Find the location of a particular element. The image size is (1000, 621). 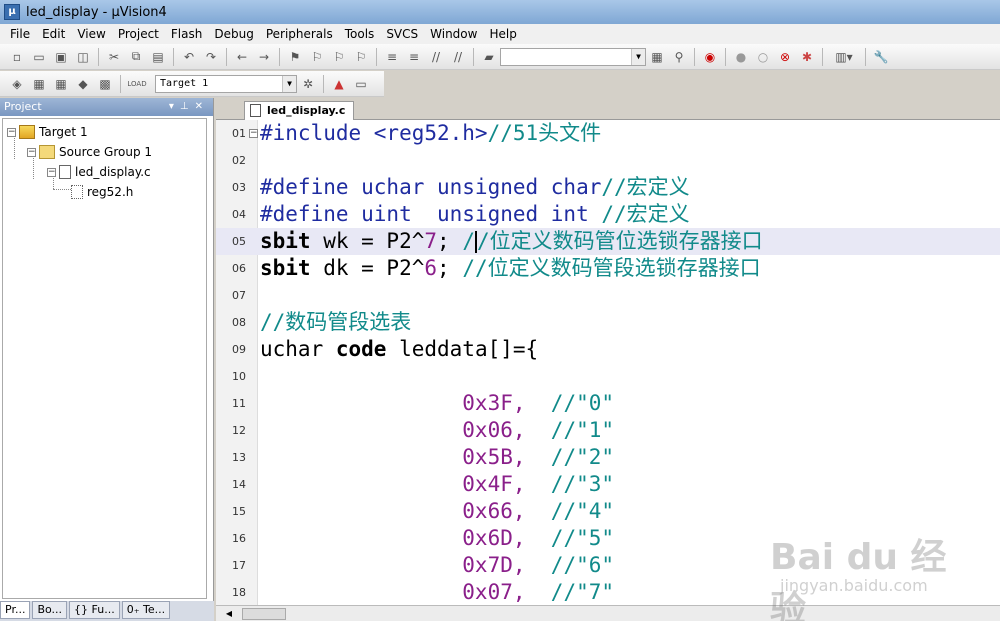

code-line: 08 //数码管段选表 is located at coordinates (608, 322).